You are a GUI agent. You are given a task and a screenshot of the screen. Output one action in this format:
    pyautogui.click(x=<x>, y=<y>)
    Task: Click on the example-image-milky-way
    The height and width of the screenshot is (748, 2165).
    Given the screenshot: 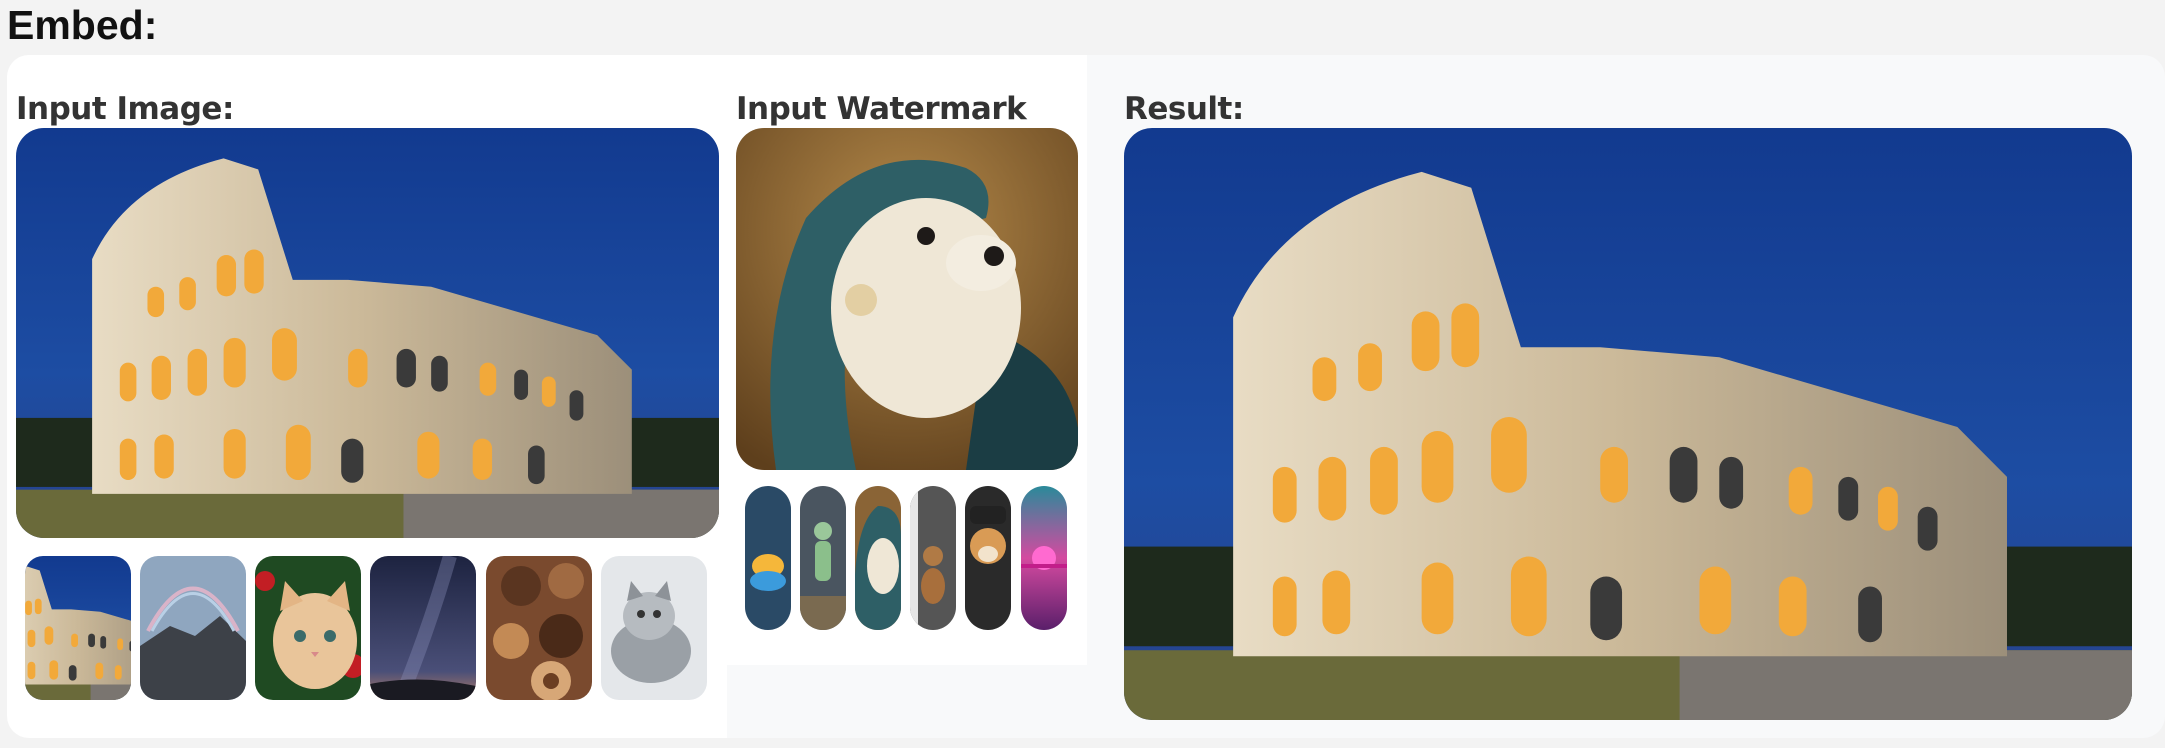 What is the action you would take?
    pyautogui.click(x=423, y=628)
    